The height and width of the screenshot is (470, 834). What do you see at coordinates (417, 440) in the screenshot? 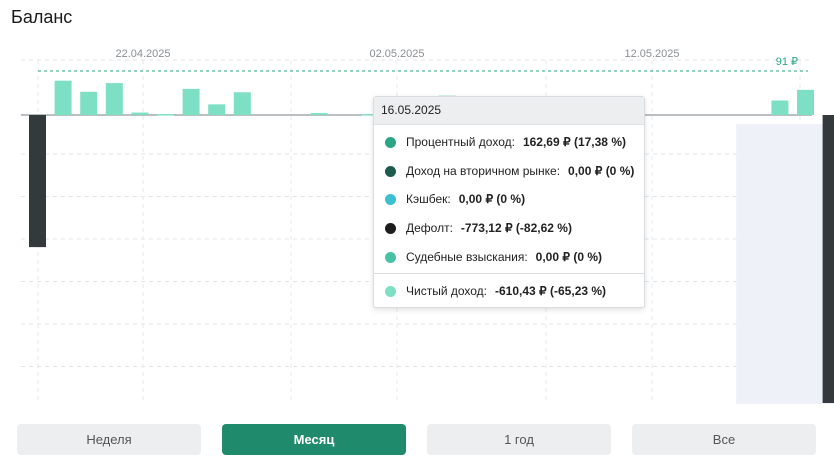
I see `period-selector: Неделя Месяц 1 год Все` at bounding box center [417, 440].